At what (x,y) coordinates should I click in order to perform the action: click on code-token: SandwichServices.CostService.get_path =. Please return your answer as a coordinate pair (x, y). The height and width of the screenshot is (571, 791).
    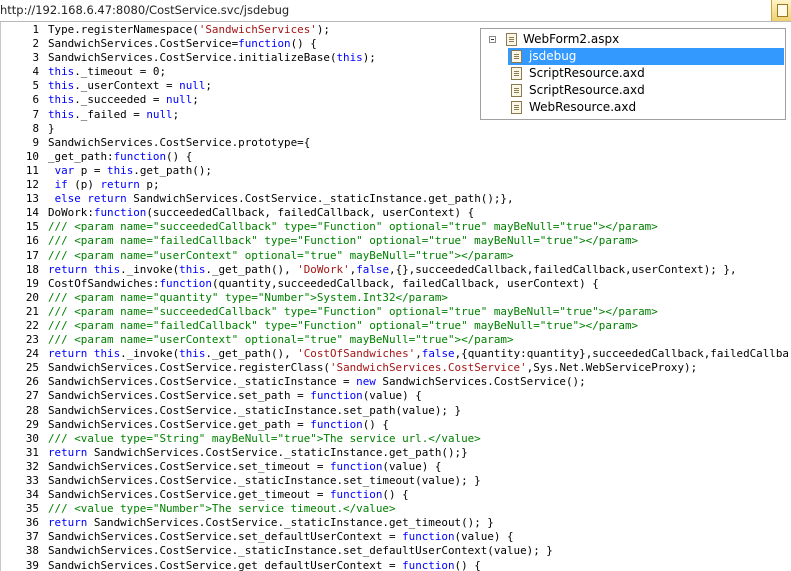
    Looking at the image, I should click on (179, 424).